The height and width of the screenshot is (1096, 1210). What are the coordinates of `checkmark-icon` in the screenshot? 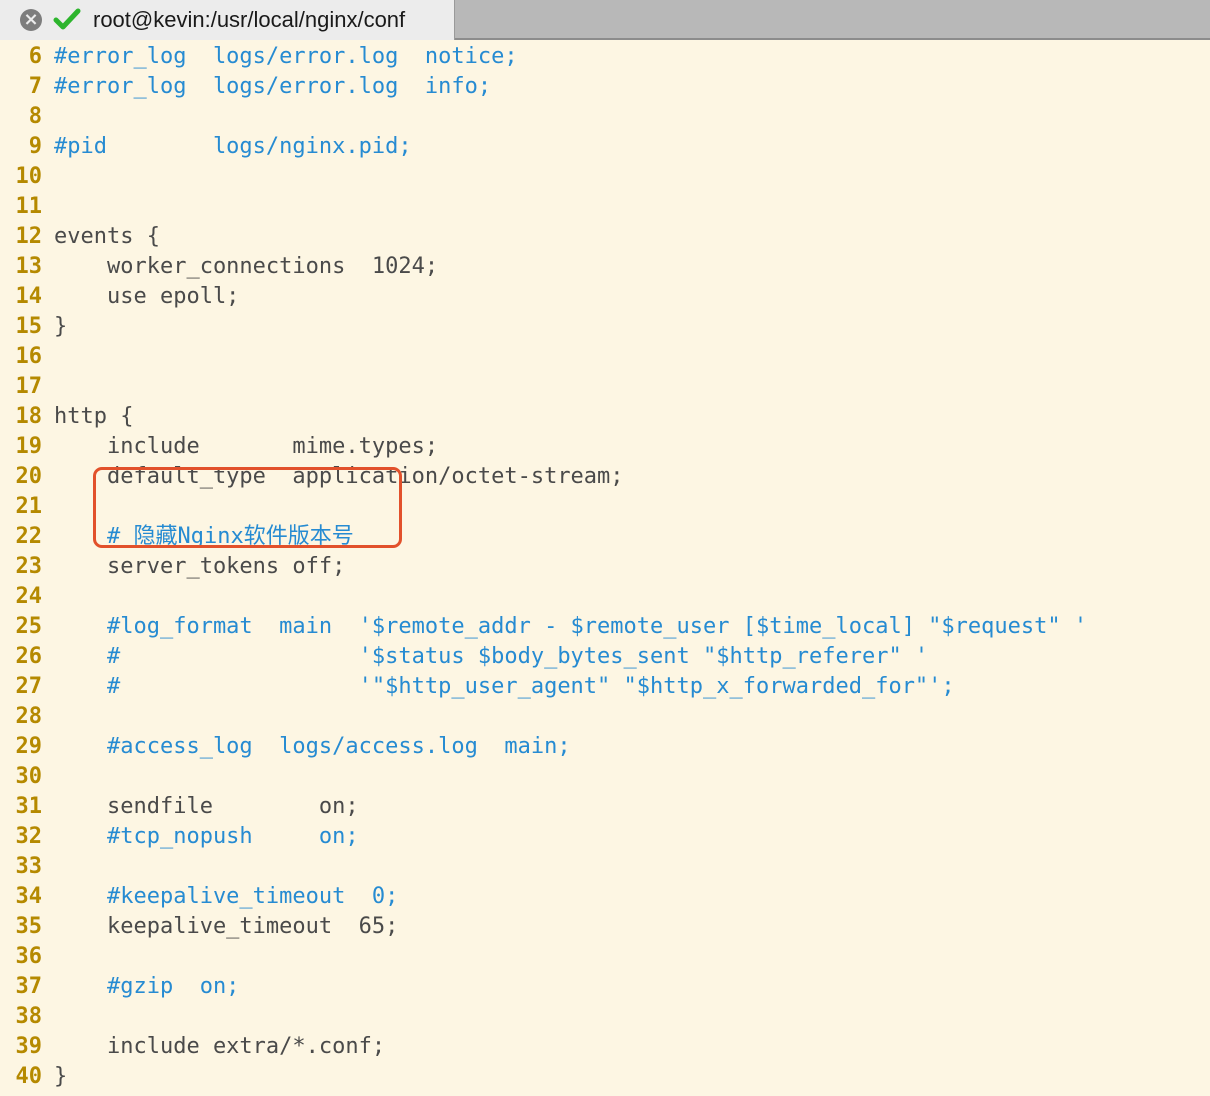 It's located at (67, 19).